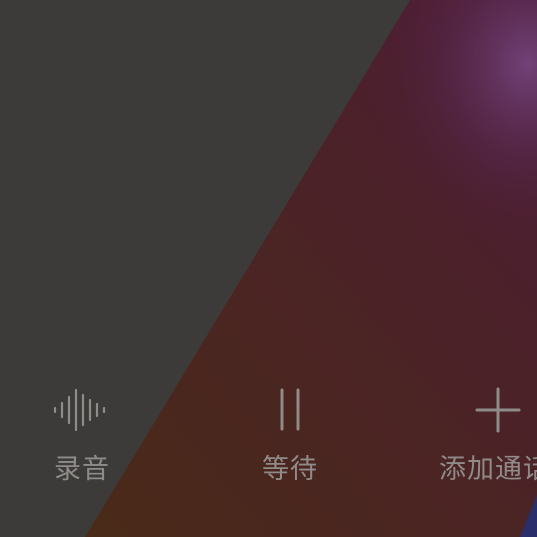 The image size is (537, 537). Describe the element at coordinates (82, 469) in the screenshot. I see `record-label: 录音` at that location.